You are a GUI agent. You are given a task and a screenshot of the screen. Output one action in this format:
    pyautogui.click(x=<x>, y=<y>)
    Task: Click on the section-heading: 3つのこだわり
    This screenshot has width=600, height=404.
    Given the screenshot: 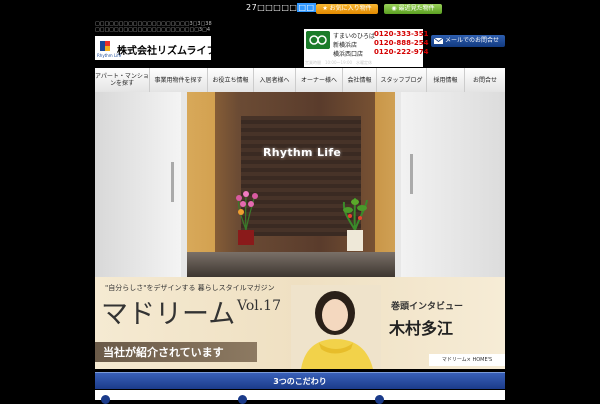 What is the action you would take?
    pyautogui.click(x=300, y=380)
    